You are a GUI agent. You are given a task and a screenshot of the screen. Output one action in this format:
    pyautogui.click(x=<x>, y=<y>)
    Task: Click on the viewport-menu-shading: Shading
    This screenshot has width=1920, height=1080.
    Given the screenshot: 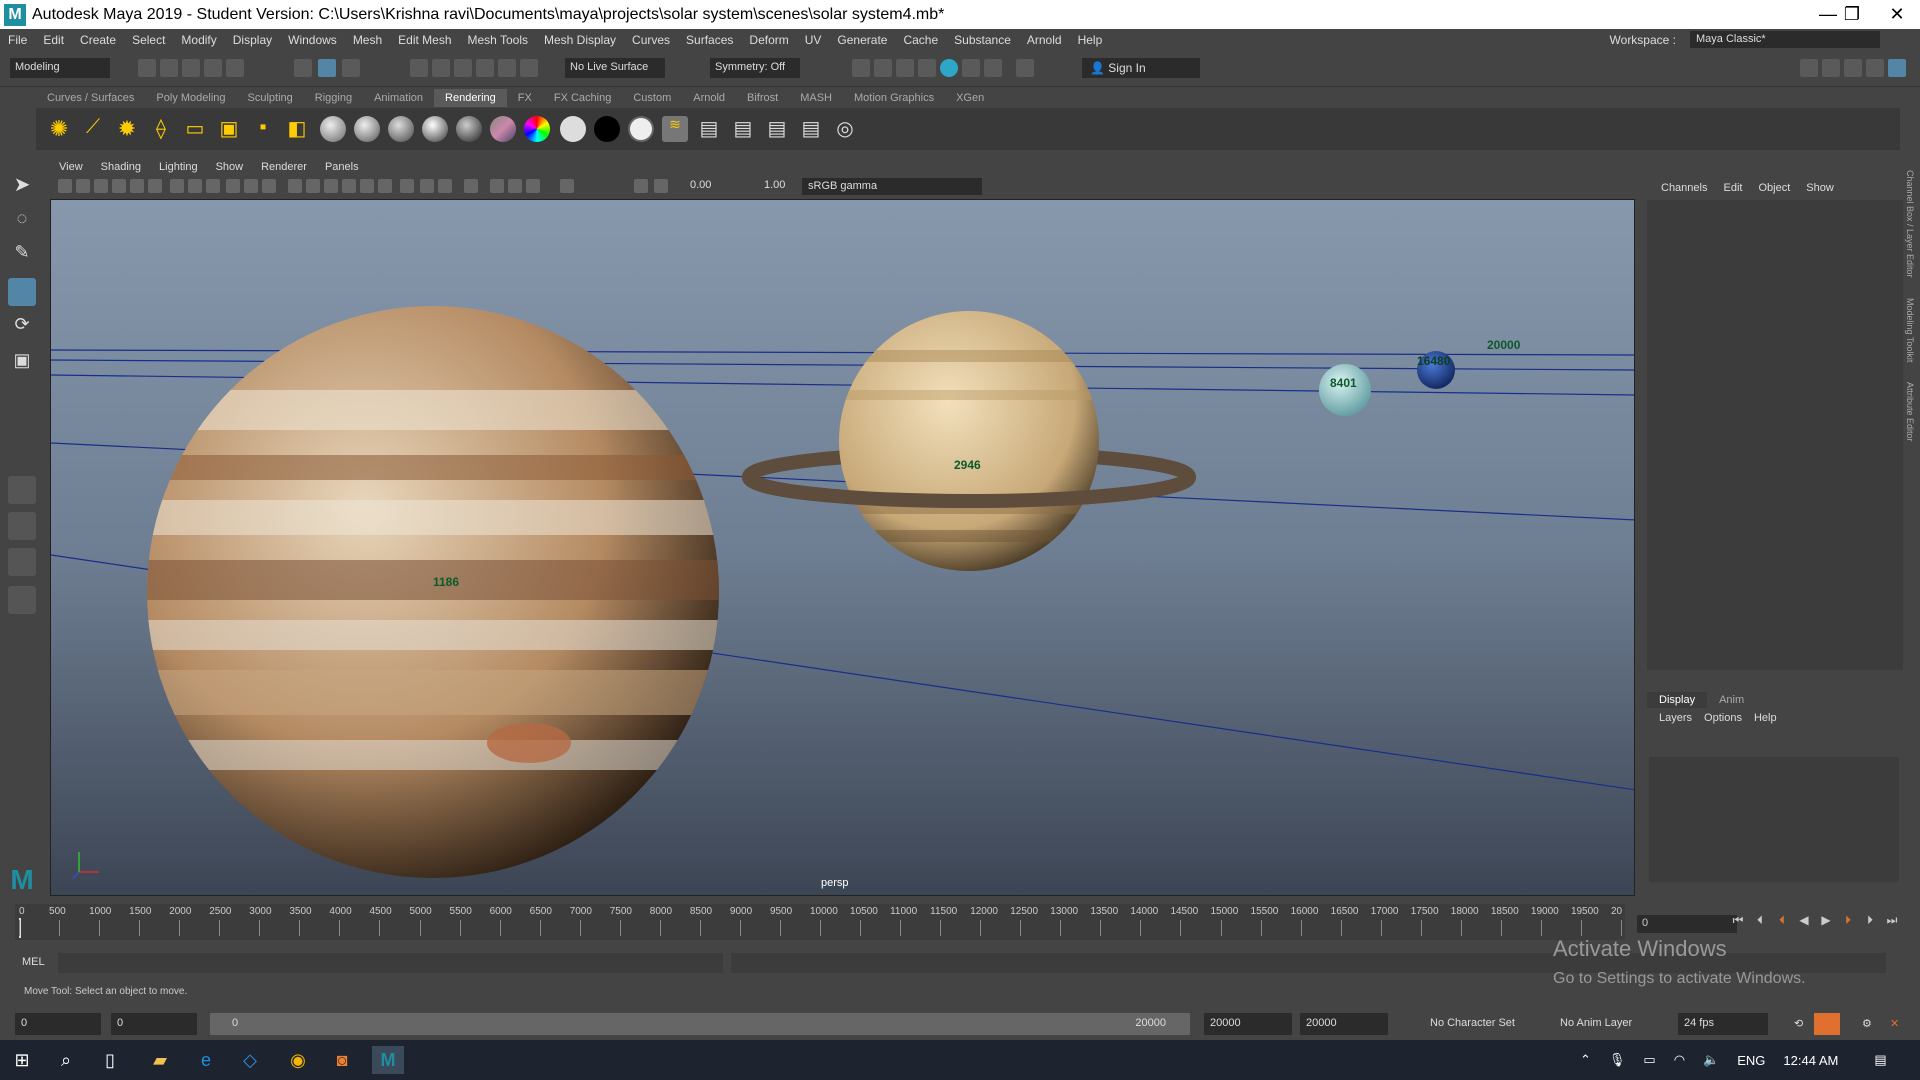 What is the action you would take?
    pyautogui.click(x=121, y=167)
    